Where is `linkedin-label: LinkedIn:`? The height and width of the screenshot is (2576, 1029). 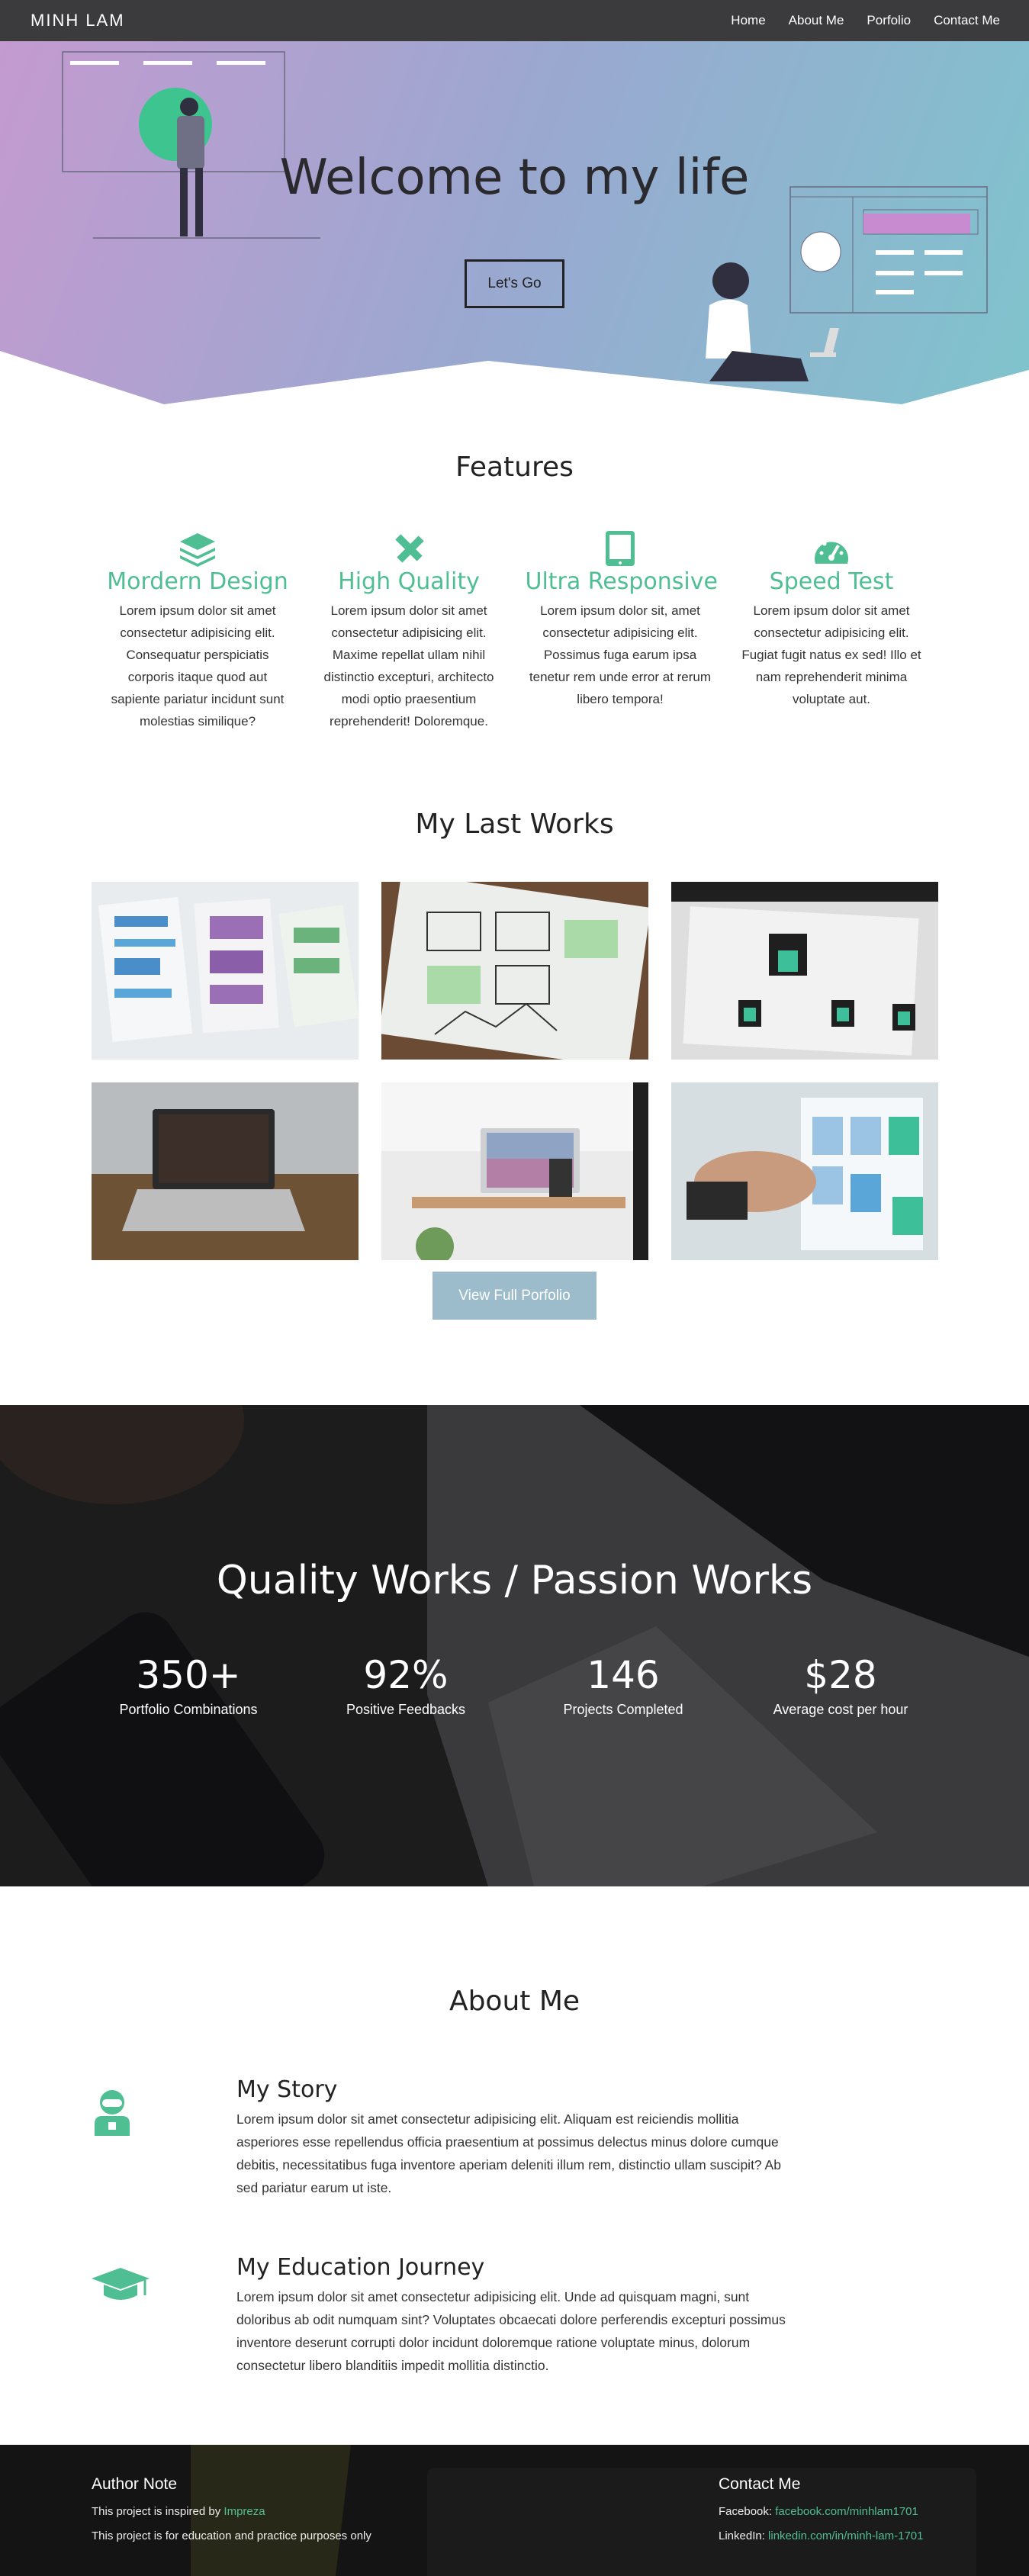
linkedin-label: LinkedIn: is located at coordinates (744, 2535).